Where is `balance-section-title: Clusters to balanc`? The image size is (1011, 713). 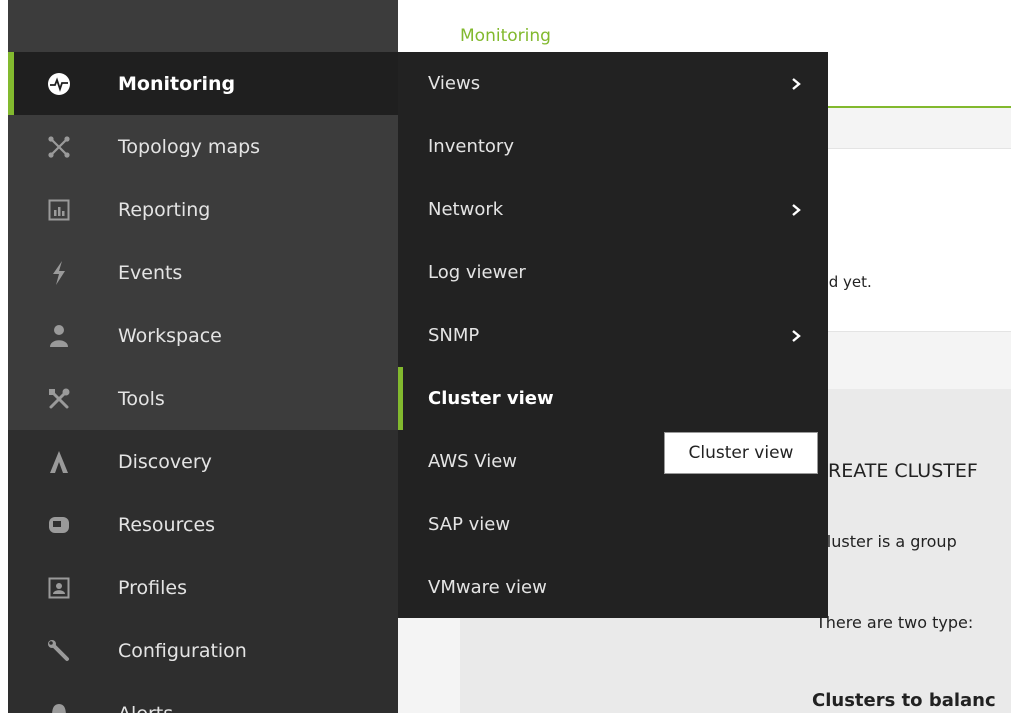 balance-section-title: Clusters to balanc is located at coordinates (904, 700).